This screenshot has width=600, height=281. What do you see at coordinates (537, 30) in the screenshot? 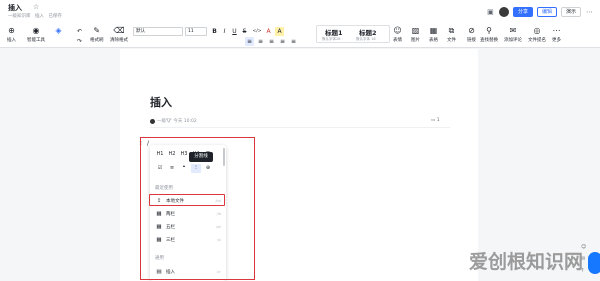
I see `summary-icon: ◎` at bounding box center [537, 30].